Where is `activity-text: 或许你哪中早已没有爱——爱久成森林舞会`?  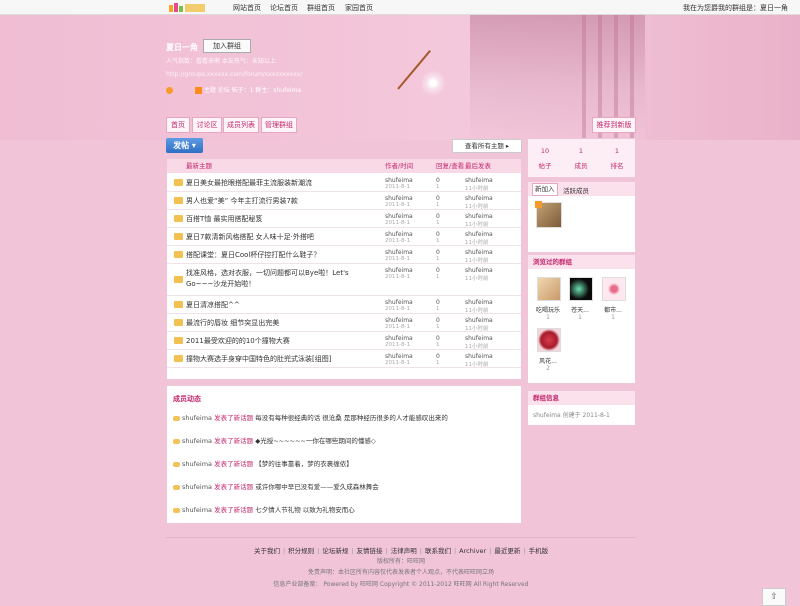 activity-text: 或许你哪中早已没有爱——爱久成森林舞会 is located at coordinates (317, 487).